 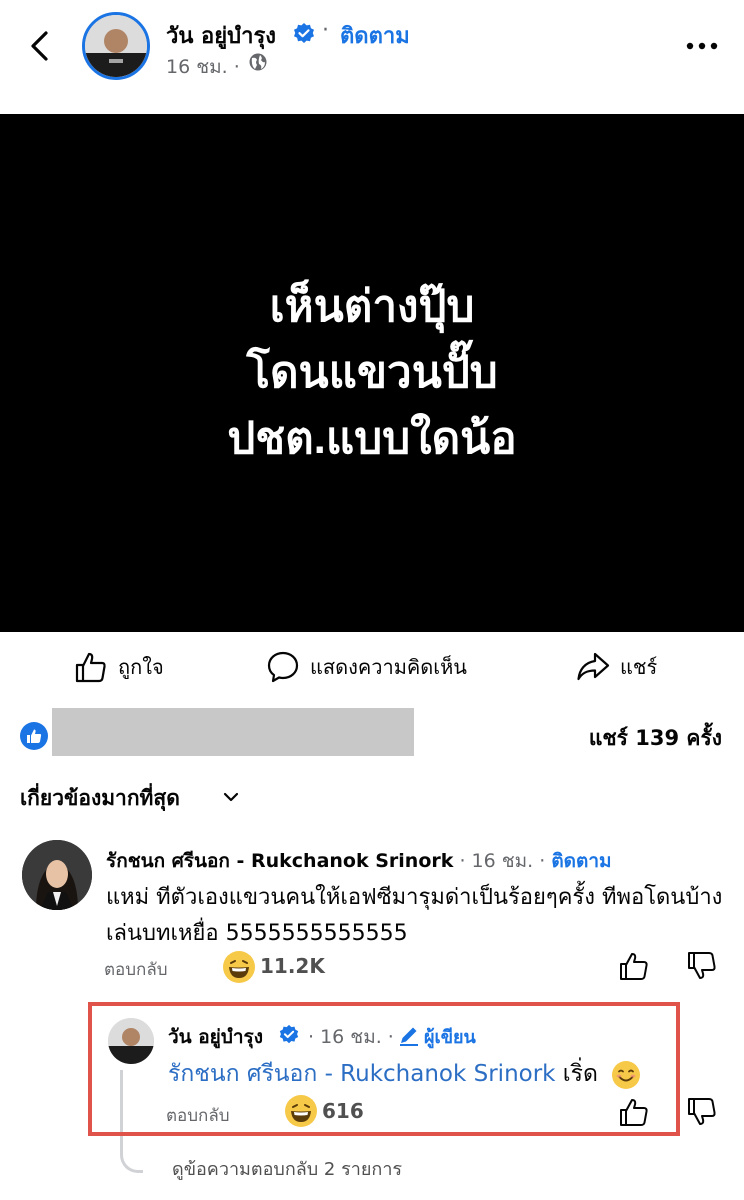 I want to click on reply-author-name: วัน อยู่บำรุง, so click(x=215, y=1037).